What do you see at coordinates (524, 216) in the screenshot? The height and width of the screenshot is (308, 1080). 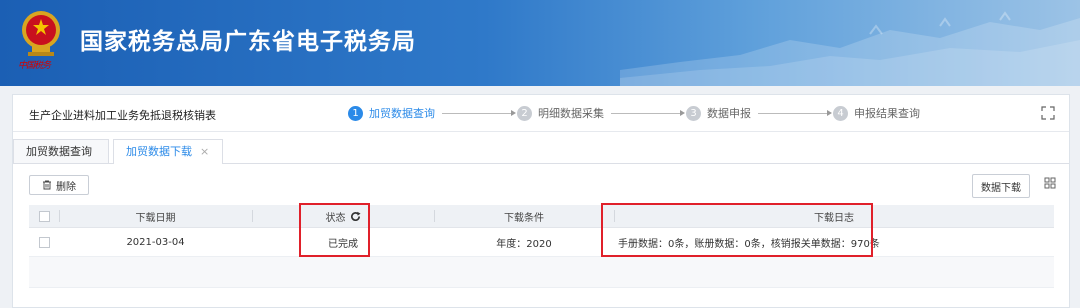 I see `column-header: 下载条件` at bounding box center [524, 216].